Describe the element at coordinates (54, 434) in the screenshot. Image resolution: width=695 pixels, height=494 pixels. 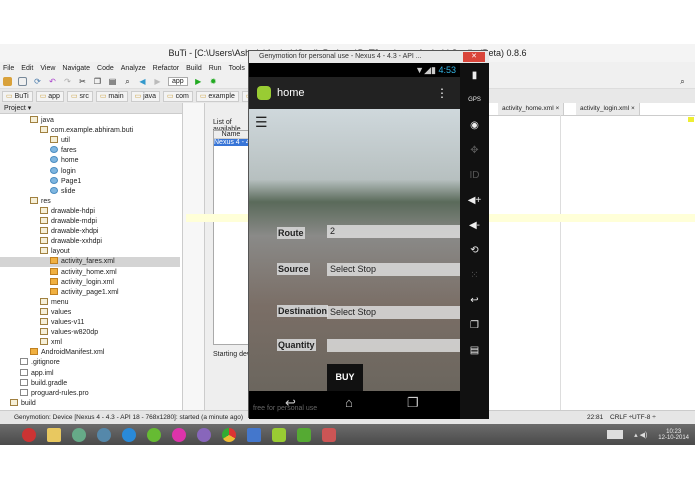
I see `file-explorer-icon` at that location.